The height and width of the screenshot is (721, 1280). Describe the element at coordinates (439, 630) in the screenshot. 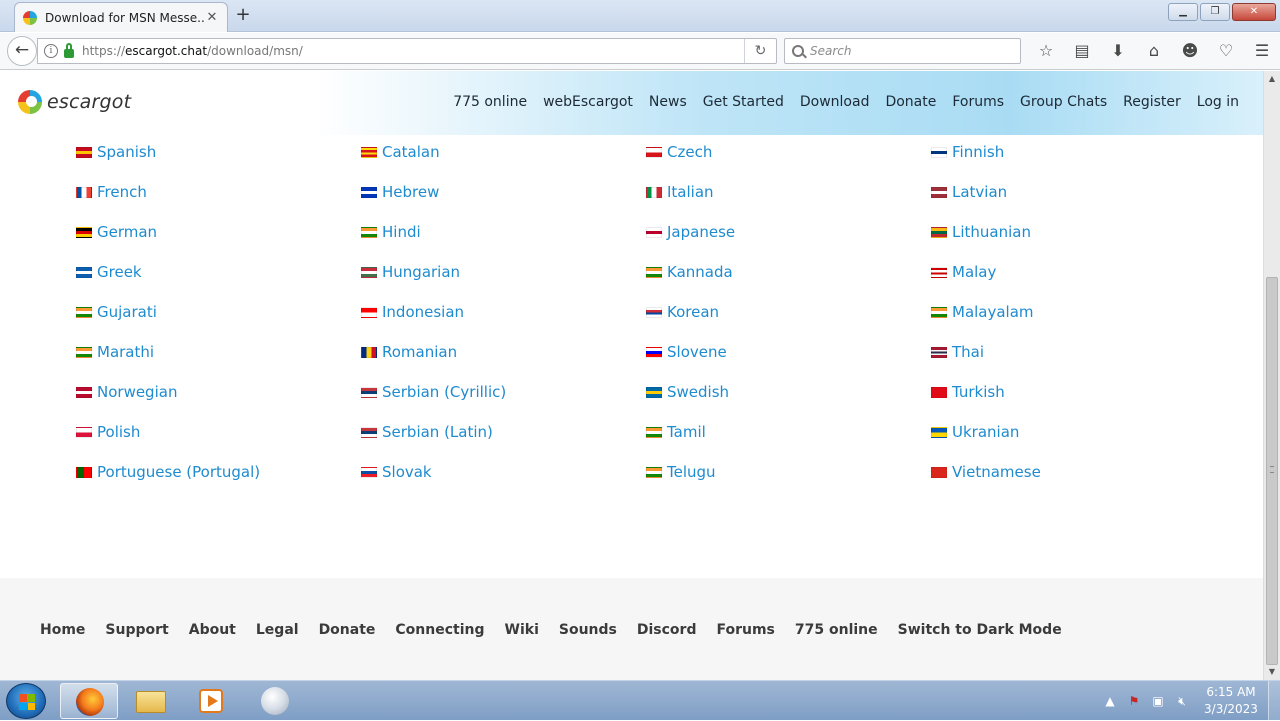

I see `footer-connecting: Connecting` at that location.